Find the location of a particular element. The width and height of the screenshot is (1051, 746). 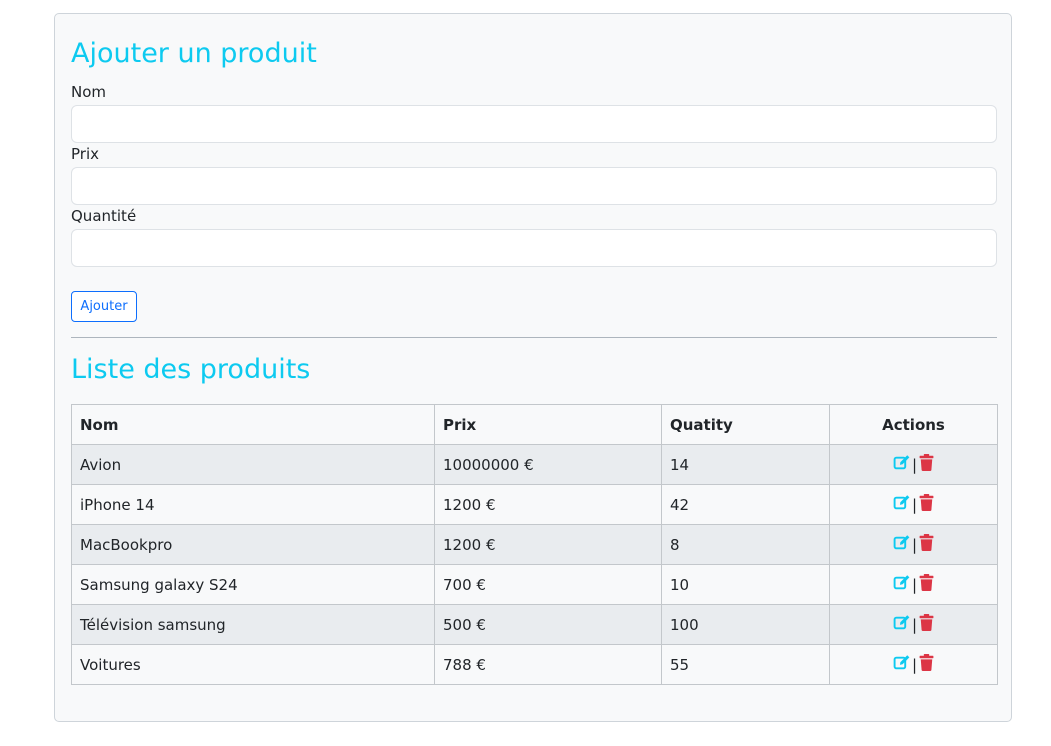

cell-nom: Télévision samsung is located at coordinates (253, 624).